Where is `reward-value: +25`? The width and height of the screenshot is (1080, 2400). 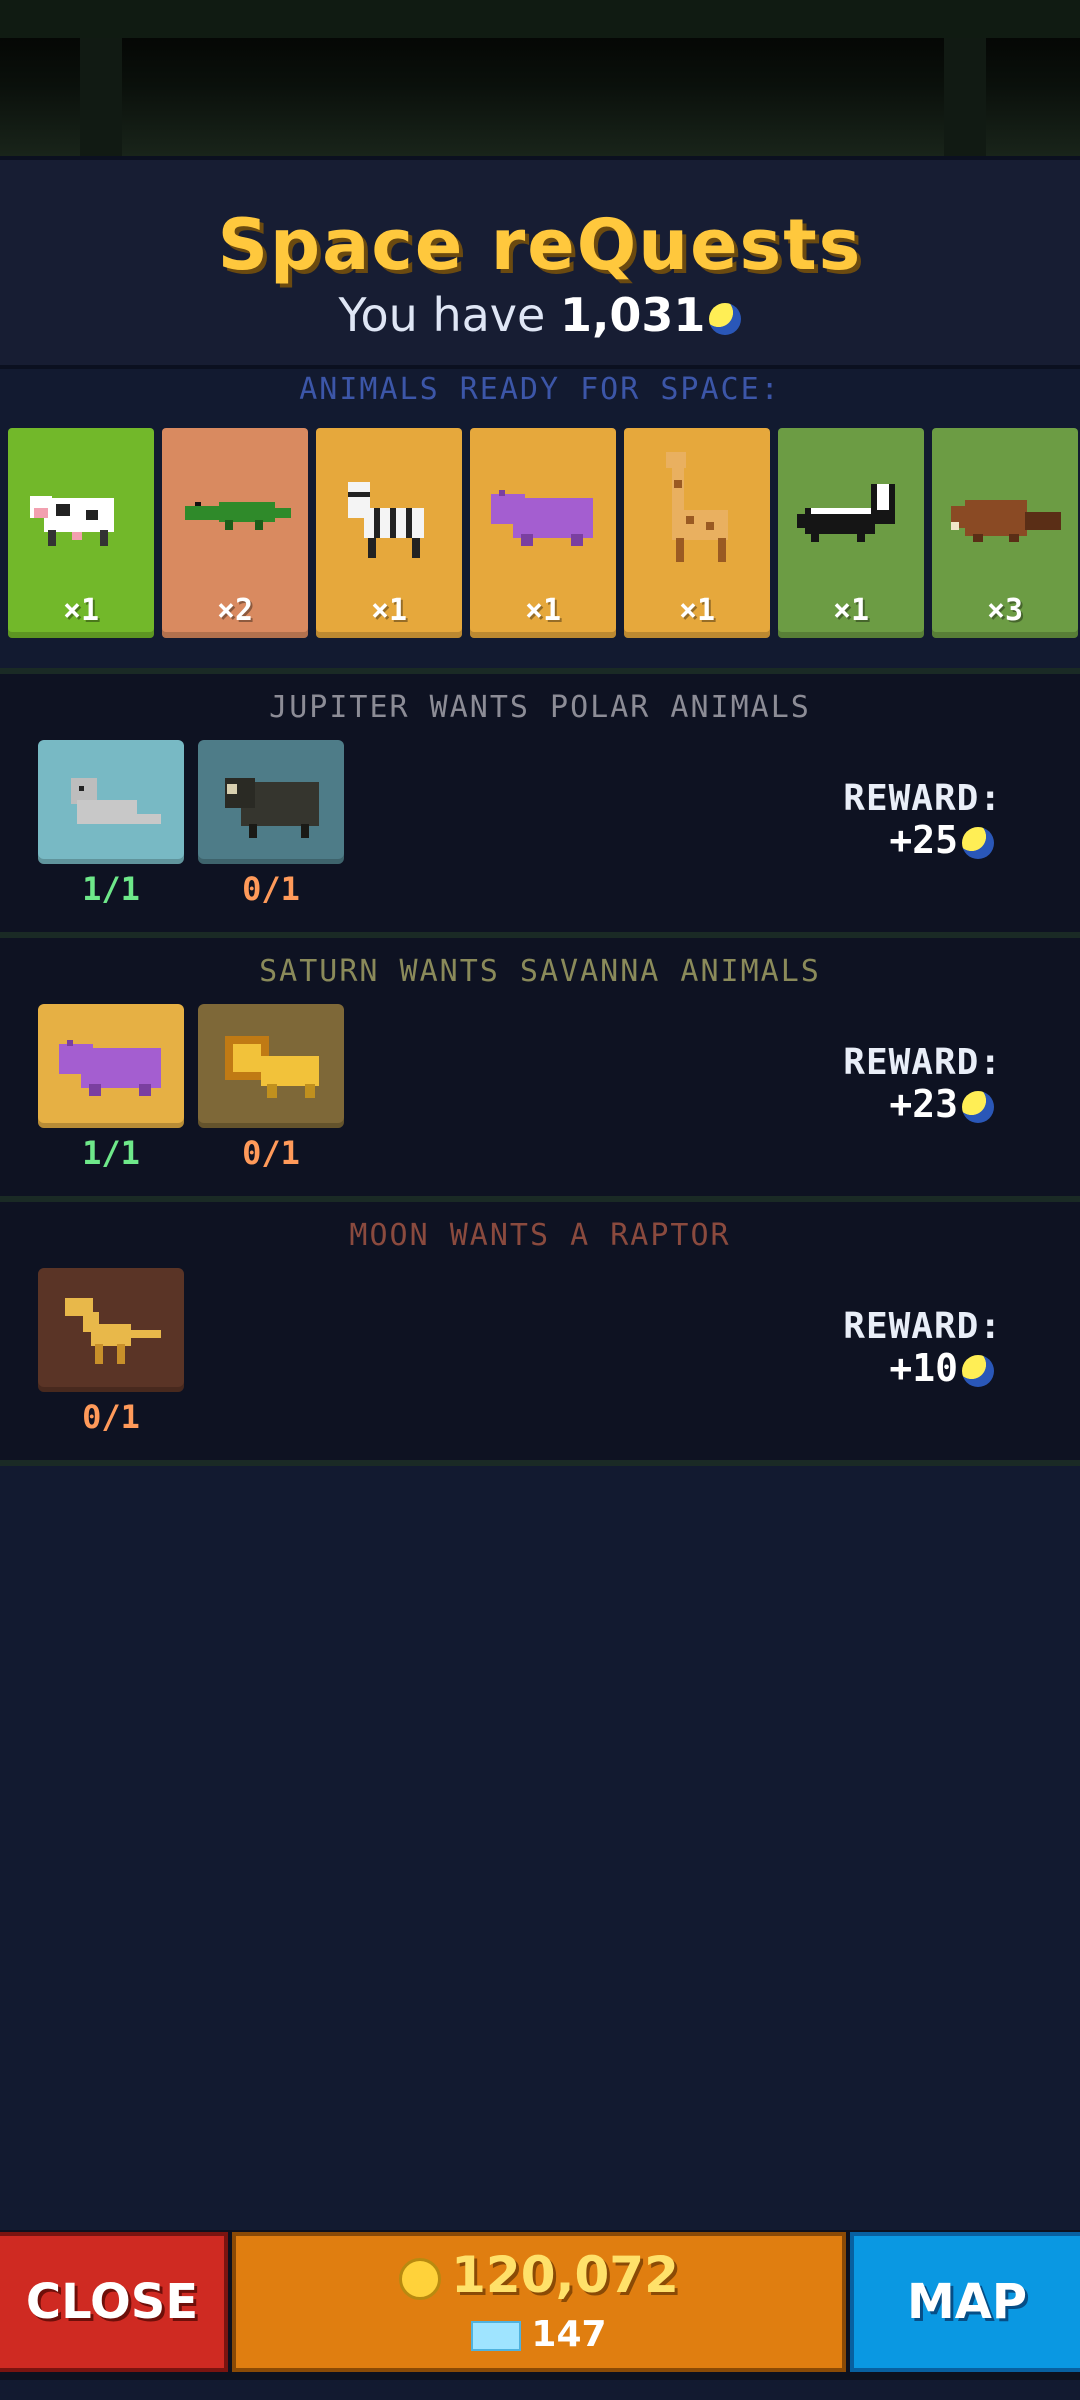
reward-value: +25 is located at coordinates (941, 840).